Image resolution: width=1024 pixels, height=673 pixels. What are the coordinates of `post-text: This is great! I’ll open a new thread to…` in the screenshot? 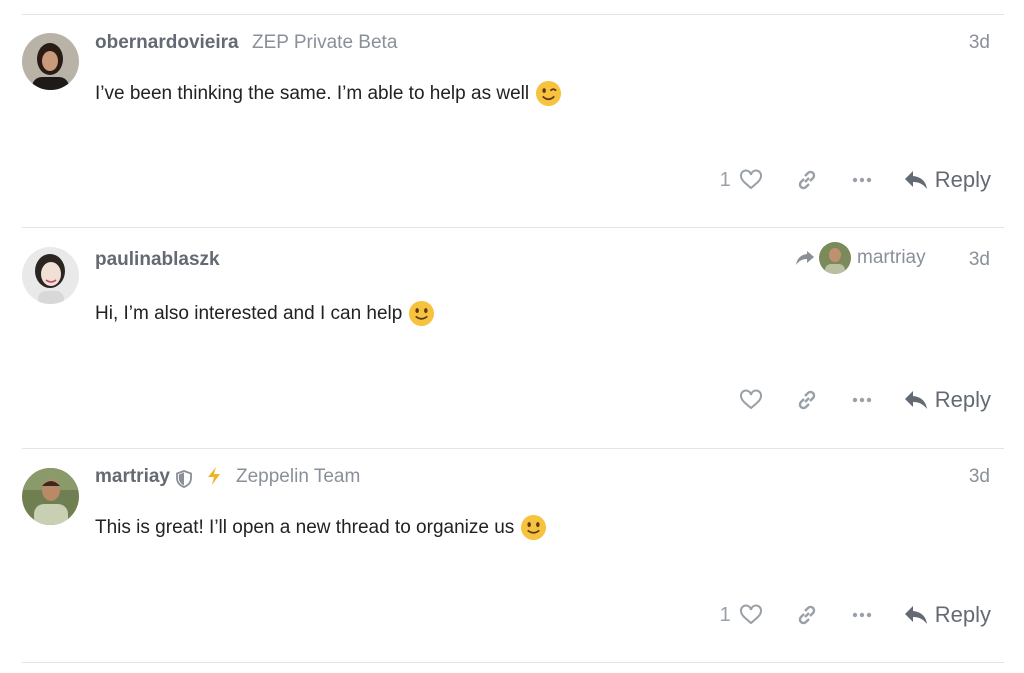 It's located at (305, 527).